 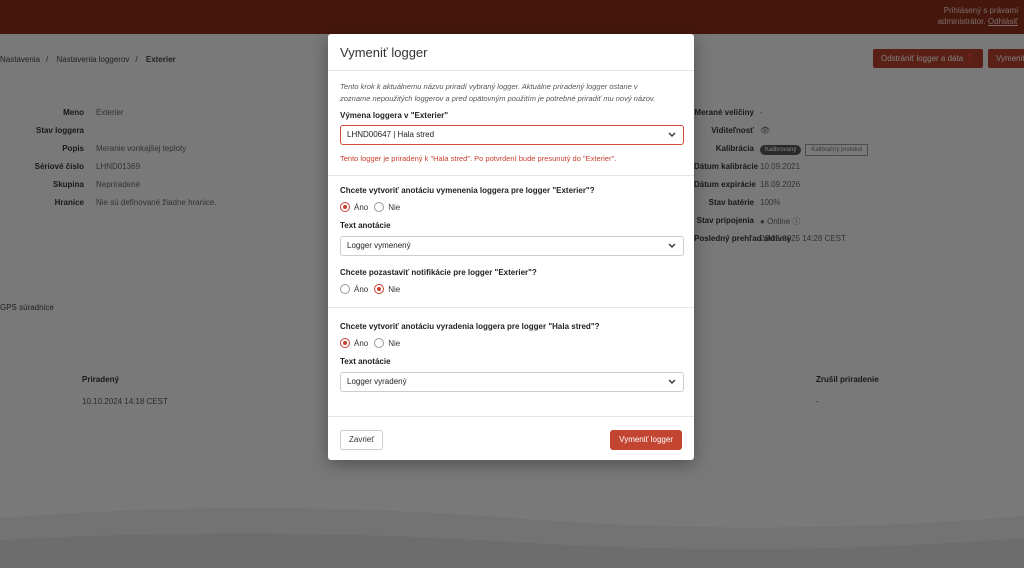 What do you see at coordinates (377, 381) in the screenshot?
I see `retire-annotation-value: Logger vyradený` at bounding box center [377, 381].